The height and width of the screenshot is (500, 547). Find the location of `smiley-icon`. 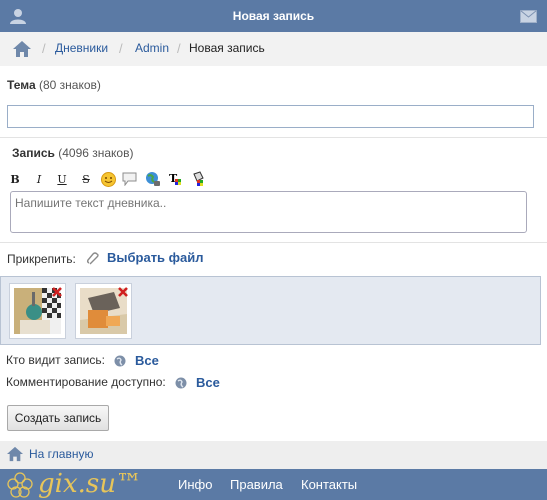

smiley-icon is located at coordinates (108, 179).